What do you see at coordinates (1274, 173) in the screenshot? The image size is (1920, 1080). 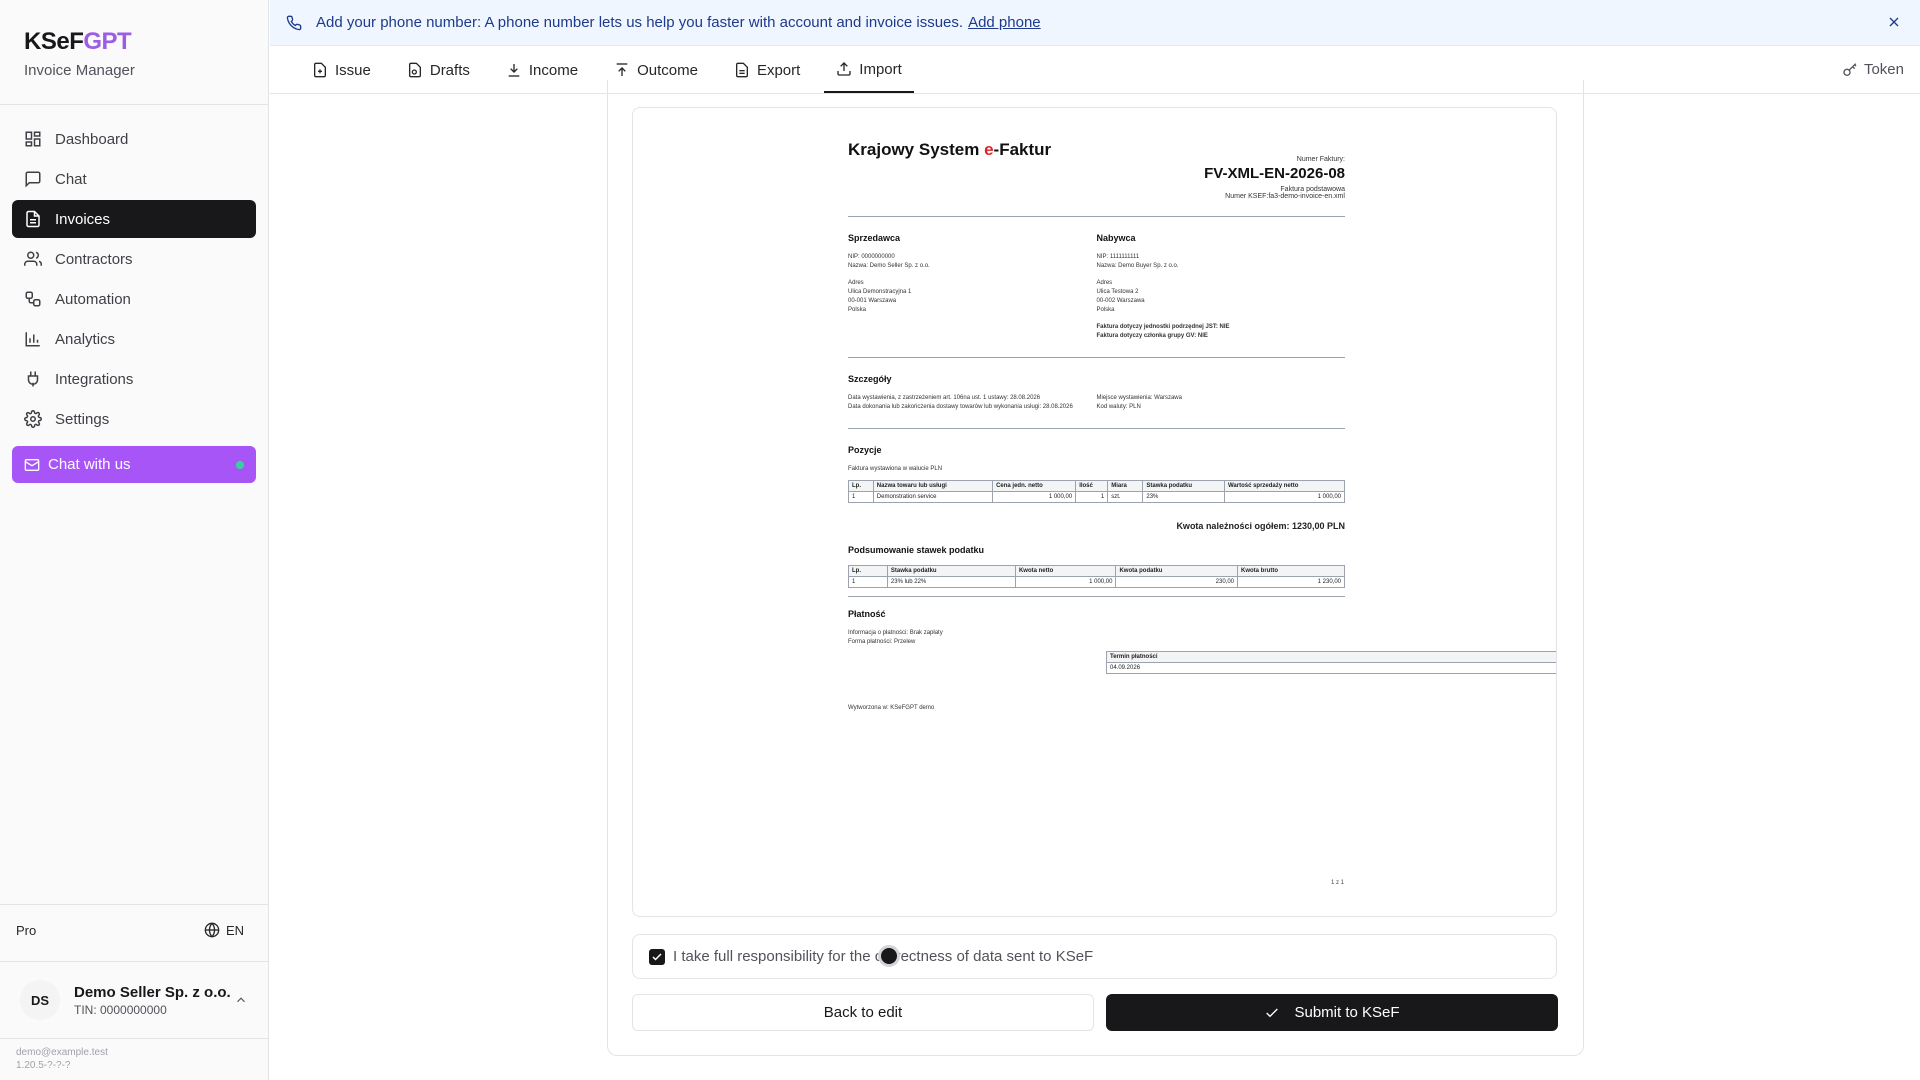 I see `invoice-number: FV-XML-EN-2026-08` at bounding box center [1274, 173].